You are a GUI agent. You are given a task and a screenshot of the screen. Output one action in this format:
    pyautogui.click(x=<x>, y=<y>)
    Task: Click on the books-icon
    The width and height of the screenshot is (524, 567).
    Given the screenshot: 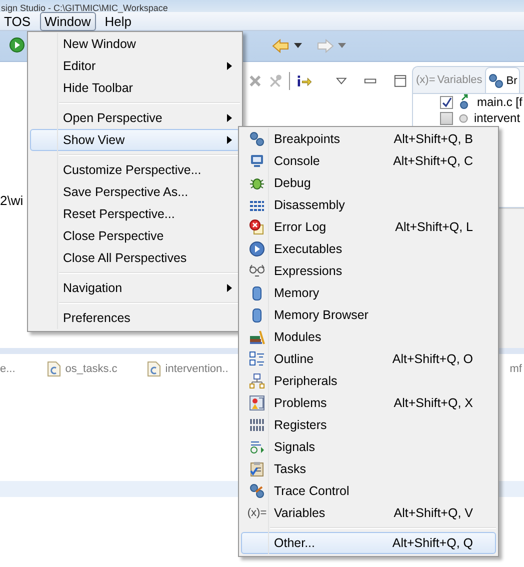 What is the action you would take?
    pyautogui.click(x=257, y=337)
    